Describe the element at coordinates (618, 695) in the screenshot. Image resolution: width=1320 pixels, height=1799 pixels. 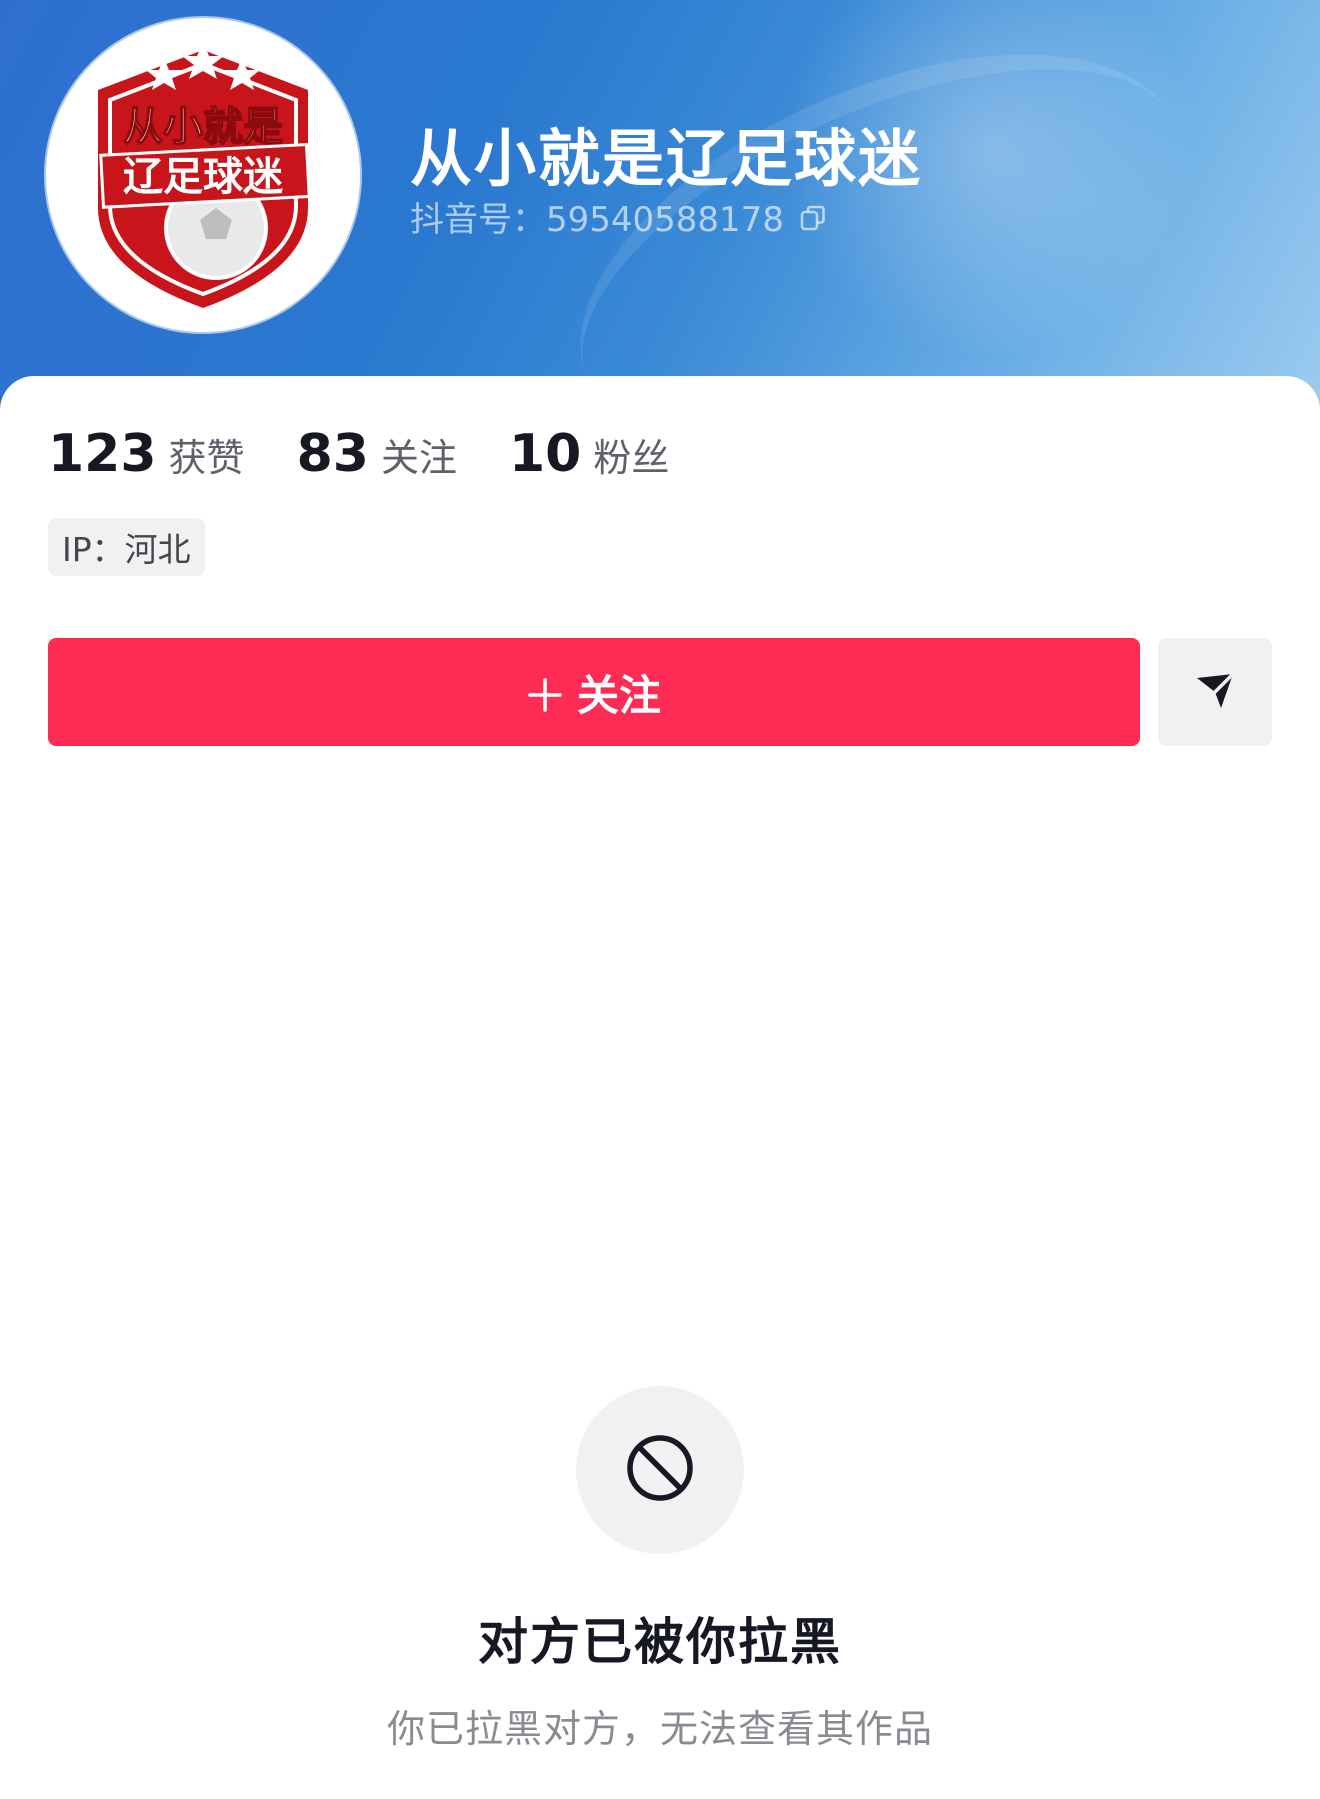
I see `follow-button-label: 关注` at that location.